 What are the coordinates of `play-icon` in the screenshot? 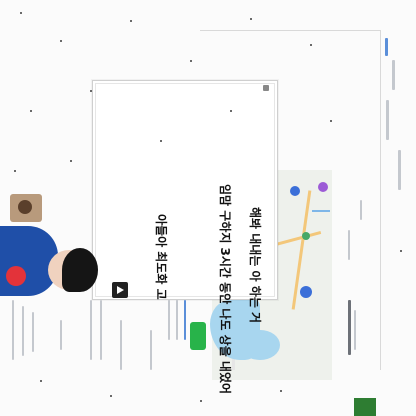 It's located at (120, 290).